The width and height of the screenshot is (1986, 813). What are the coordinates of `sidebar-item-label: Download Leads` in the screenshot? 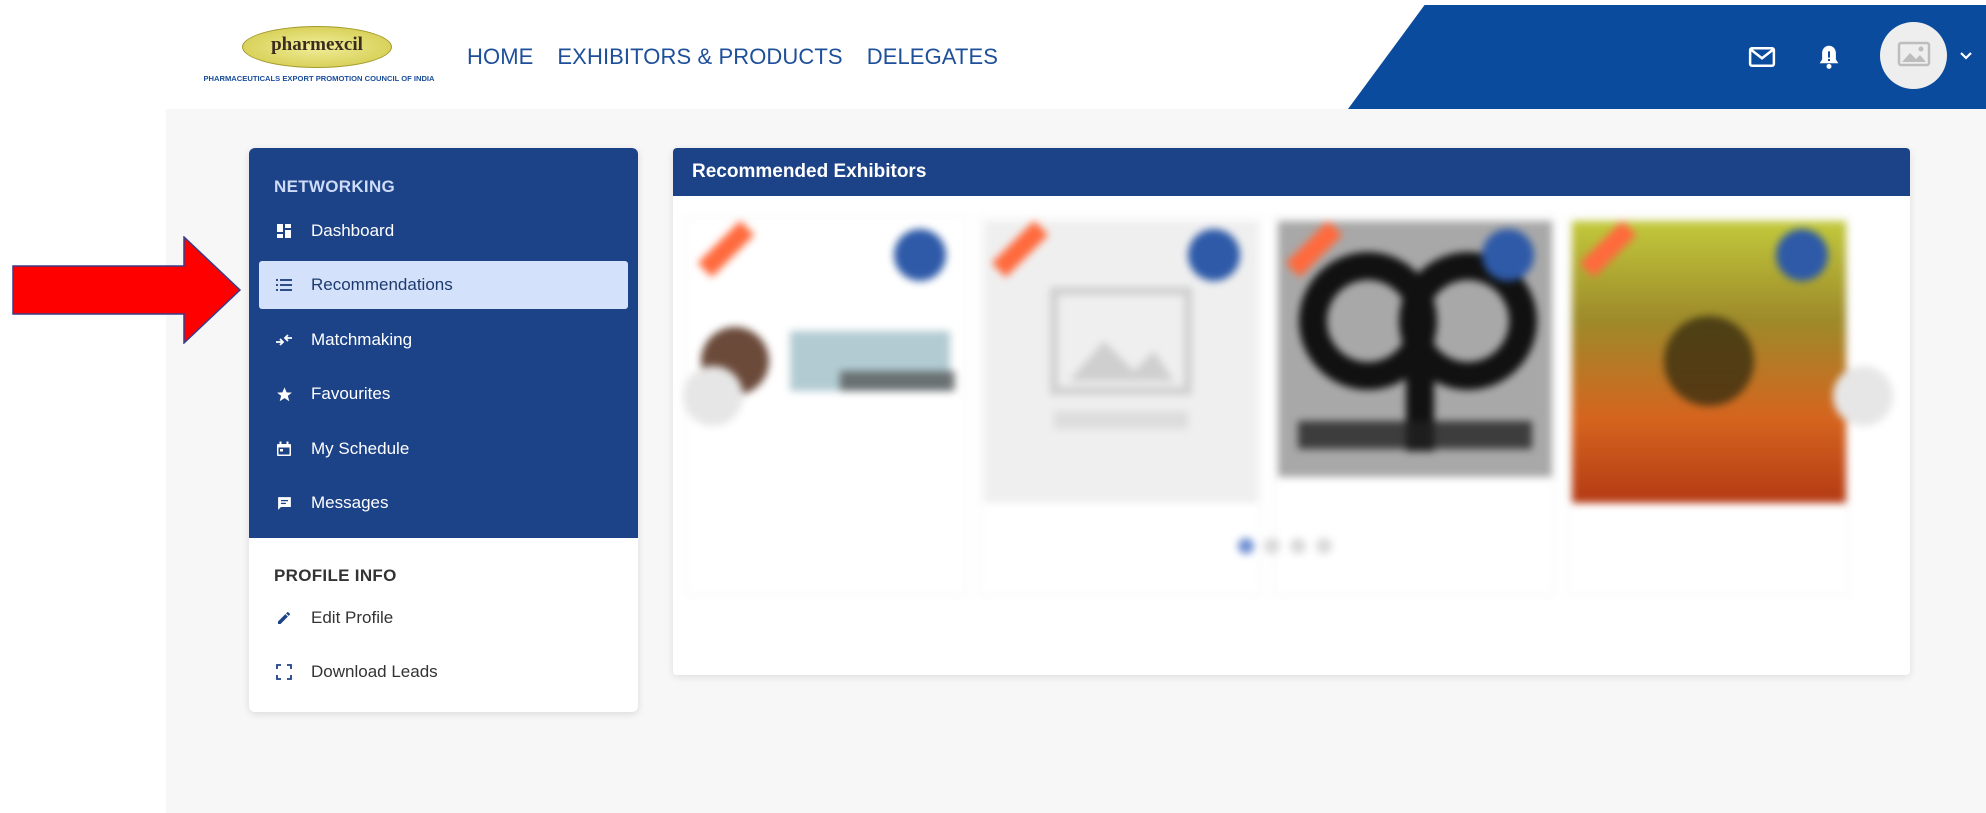 It's located at (374, 671).